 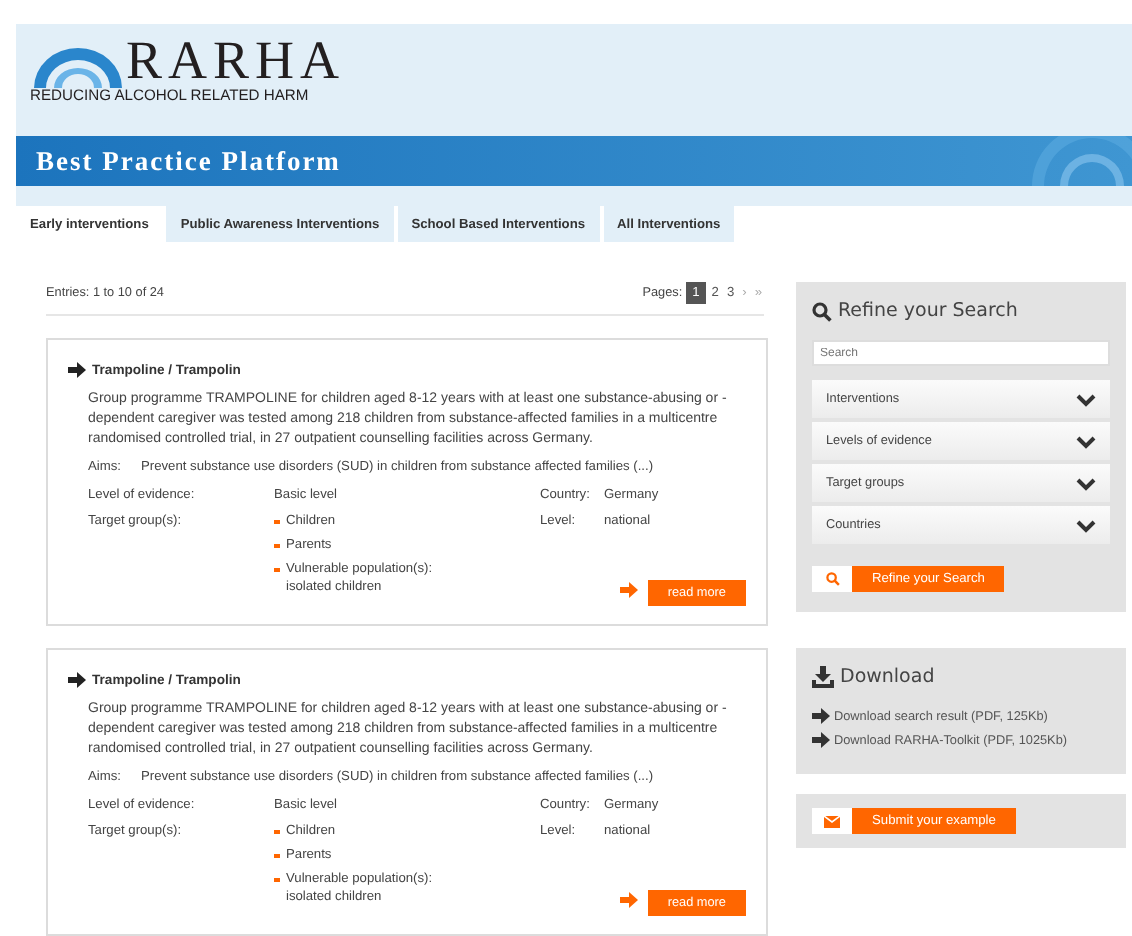 What do you see at coordinates (823, 677) in the screenshot?
I see `download-icon` at bounding box center [823, 677].